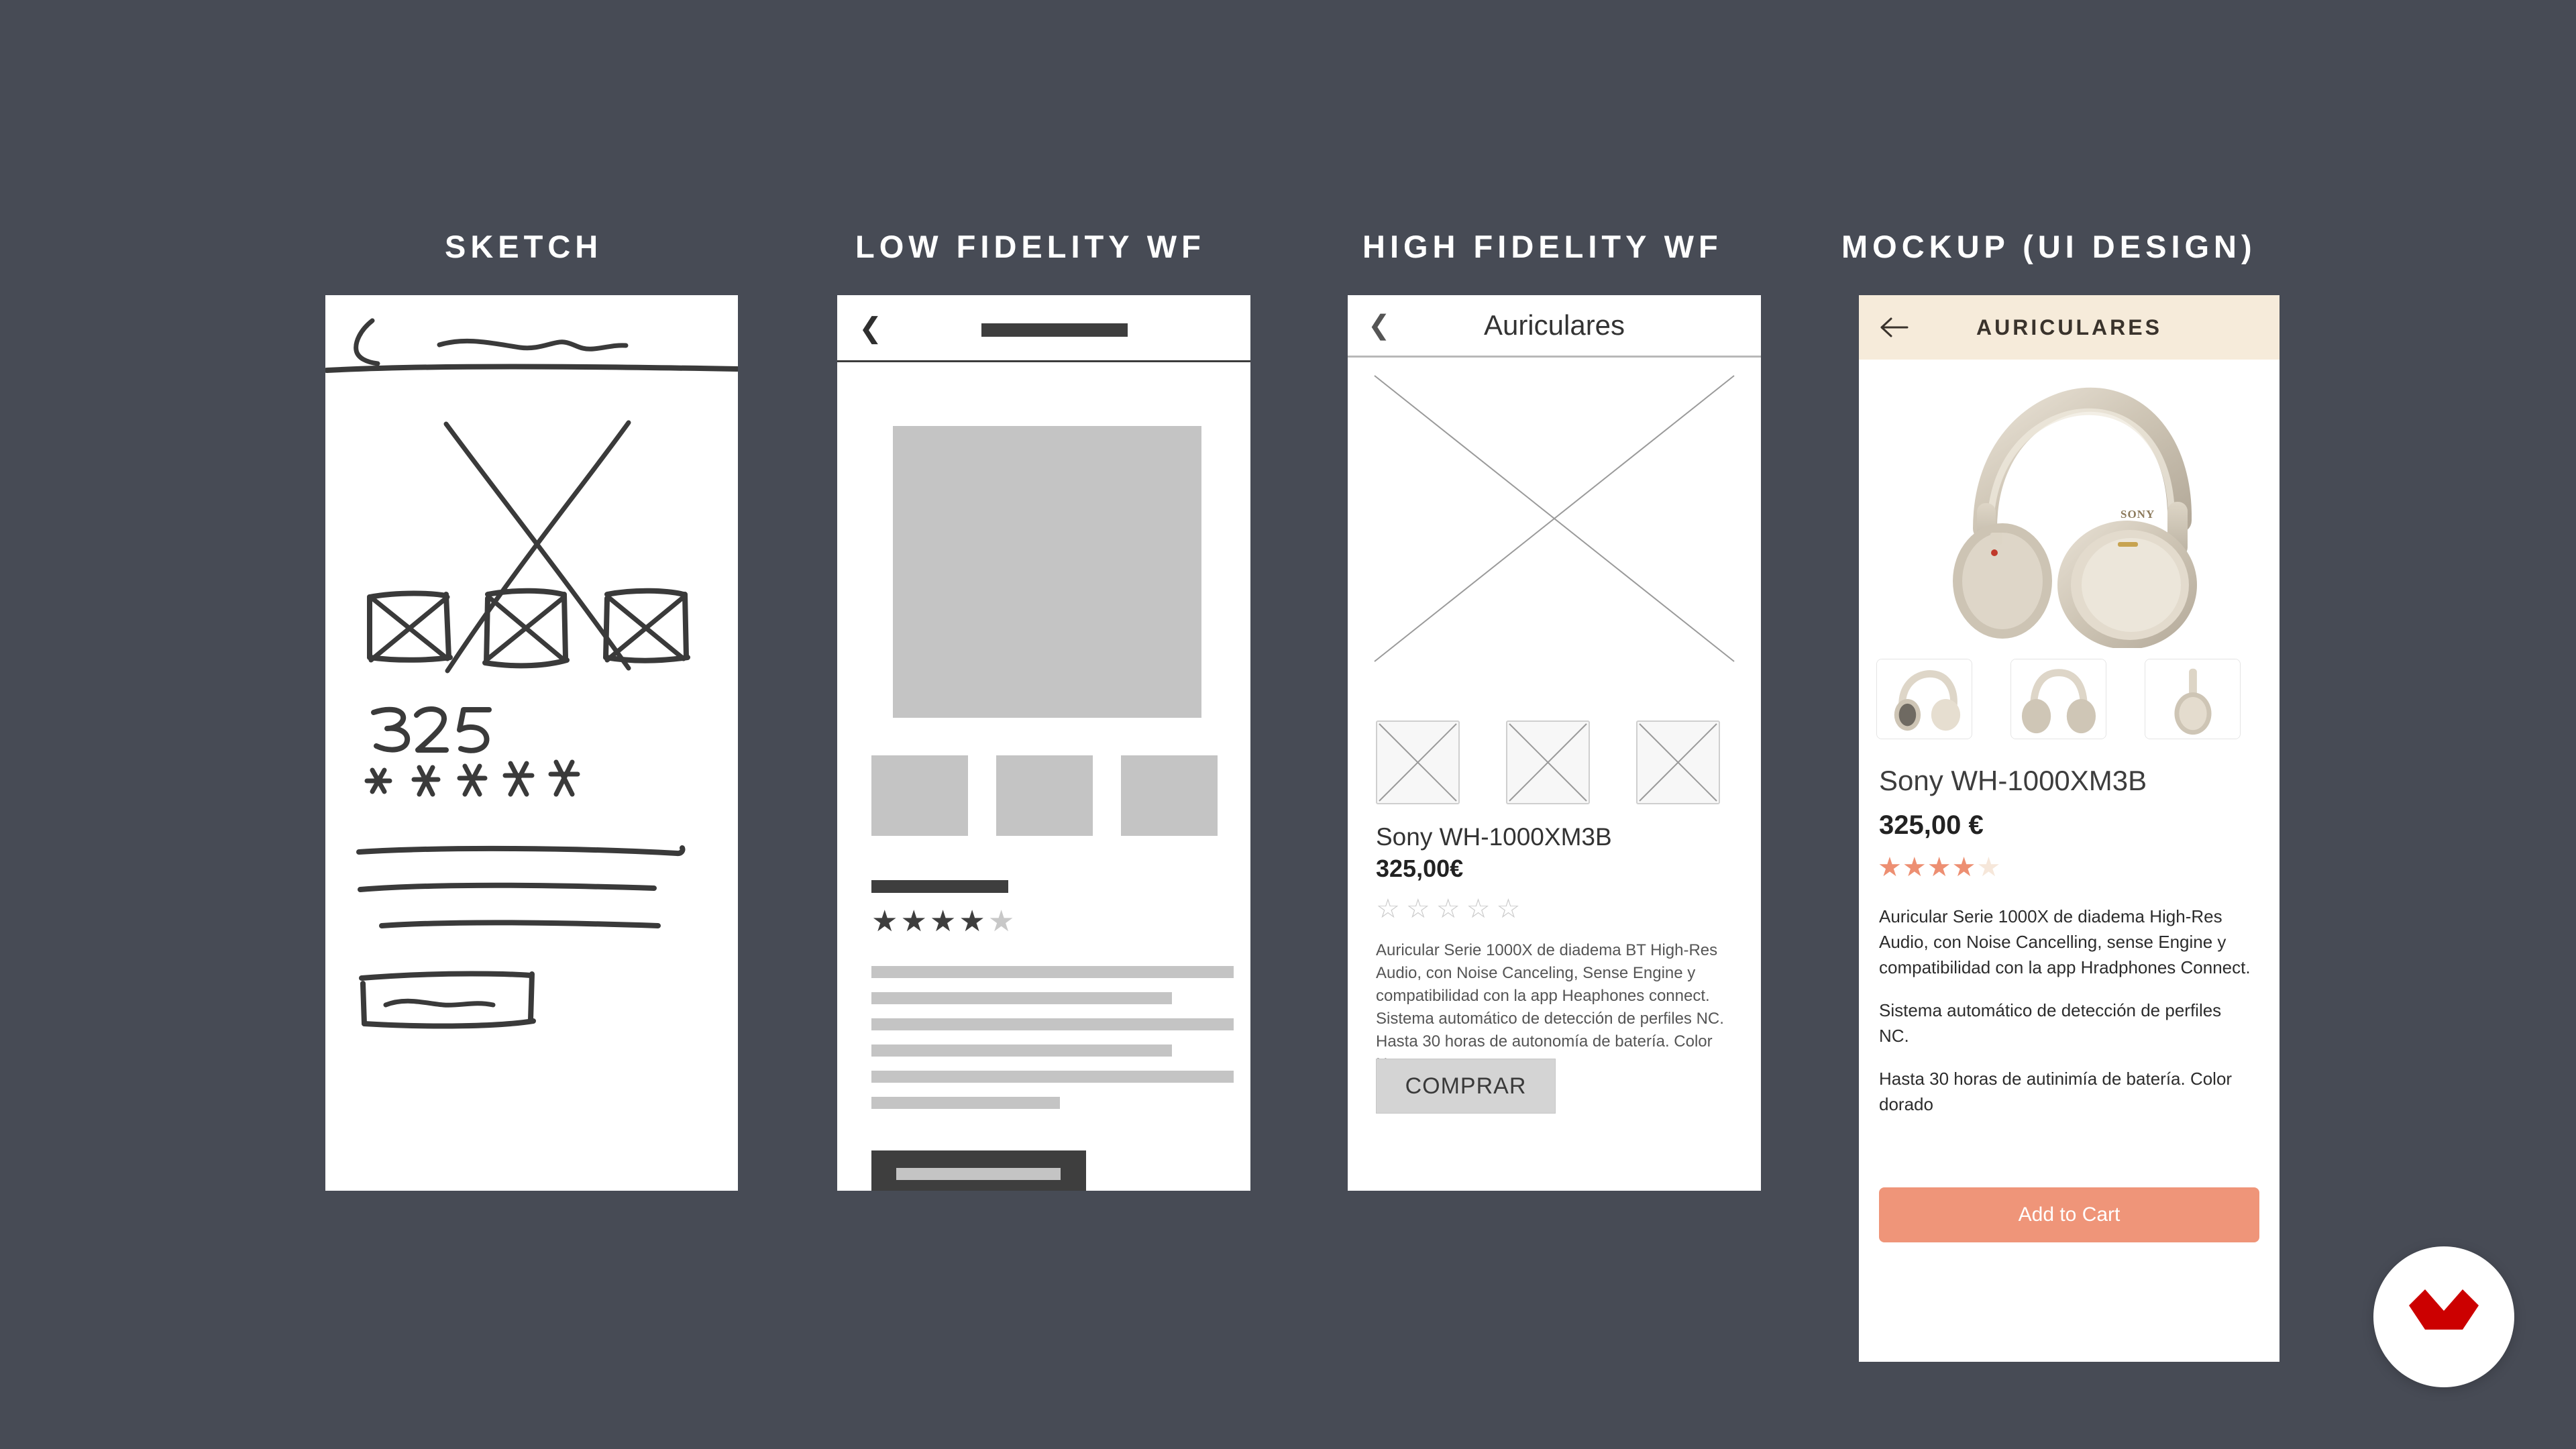 Image resolution: width=2576 pixels, height=1449 pixels. I want to click on lowfi-description-placeholder, so click(1052, 1044).